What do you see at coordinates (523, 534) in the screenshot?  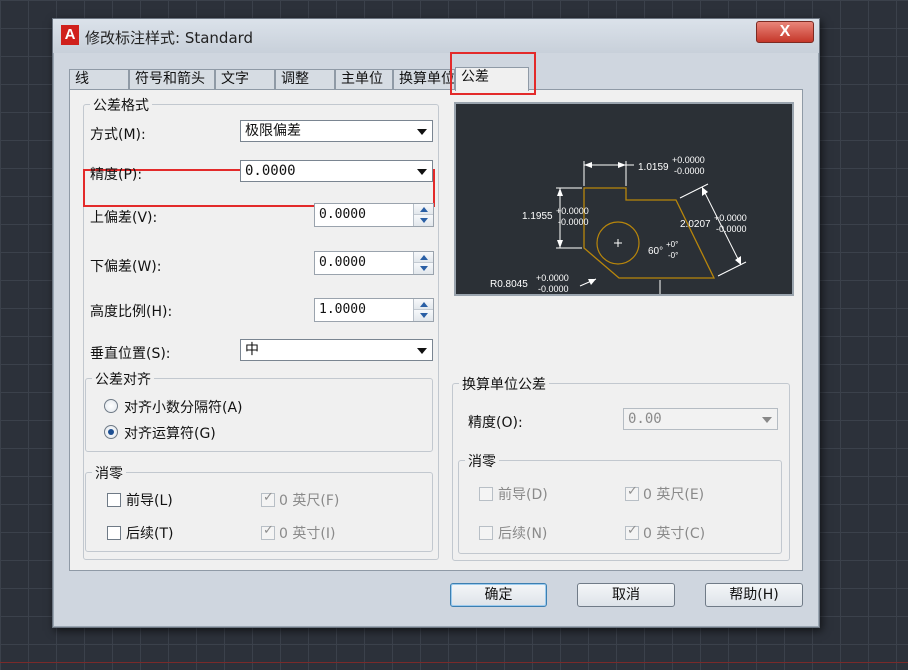 I see `alt-trailing-label: 后续(N)` at bounding box center [523, 534].